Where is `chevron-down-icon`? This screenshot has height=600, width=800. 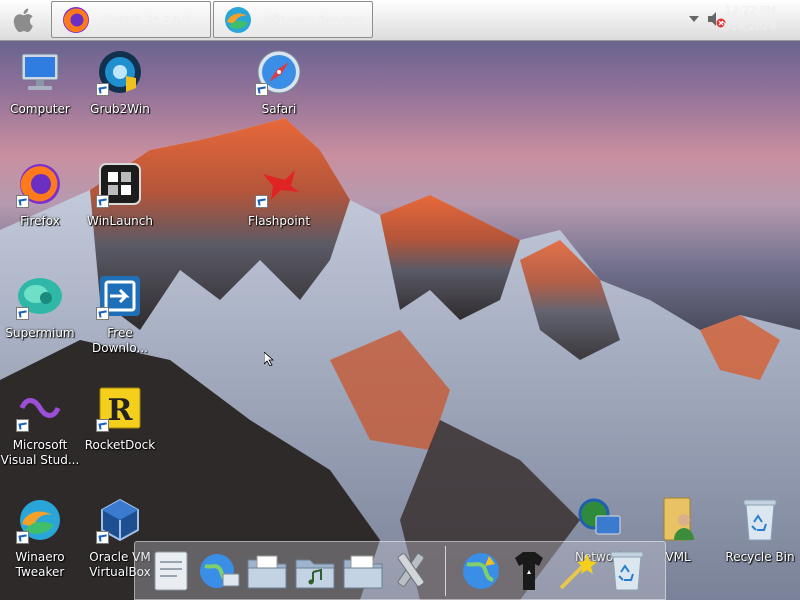 chevron-down-icon is located at coordinates (694, 19).